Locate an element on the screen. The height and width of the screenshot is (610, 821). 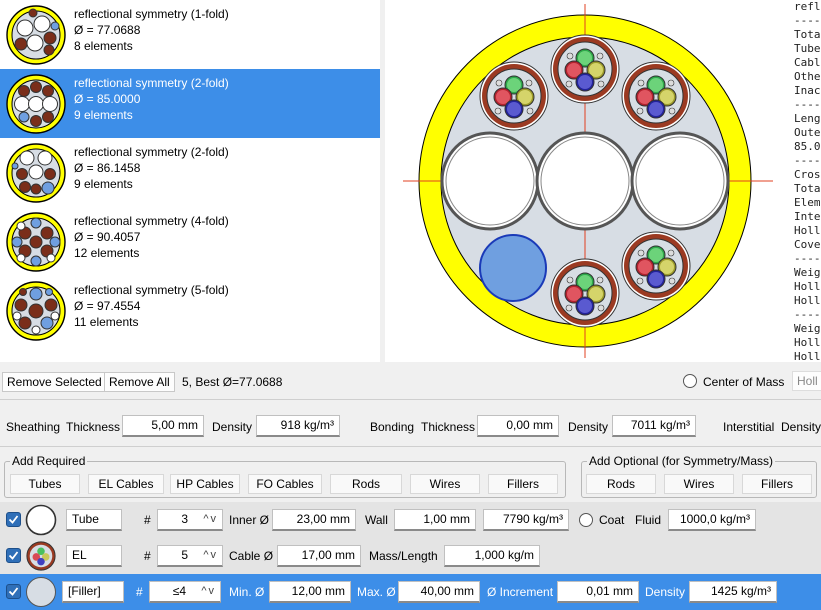
add-wires-button: Wires is located at coordinates (445, 484).